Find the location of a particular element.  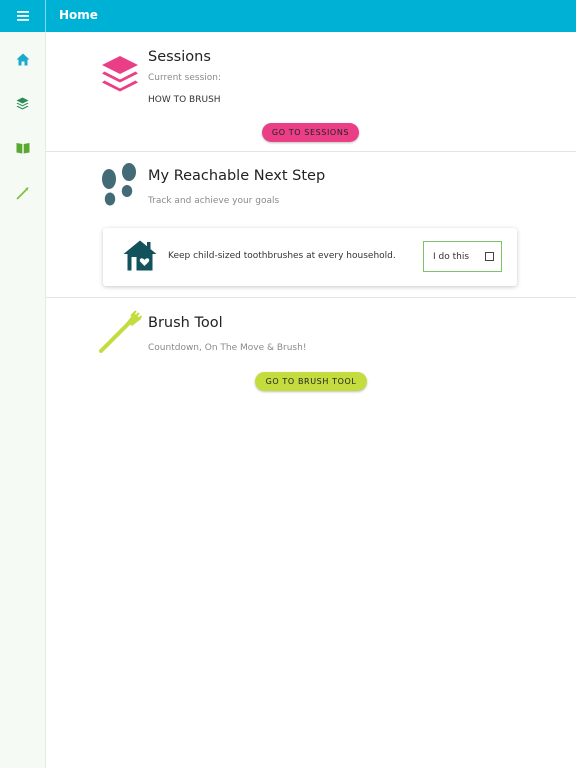

sidebar-item-library is located at coordinates (22, 148).